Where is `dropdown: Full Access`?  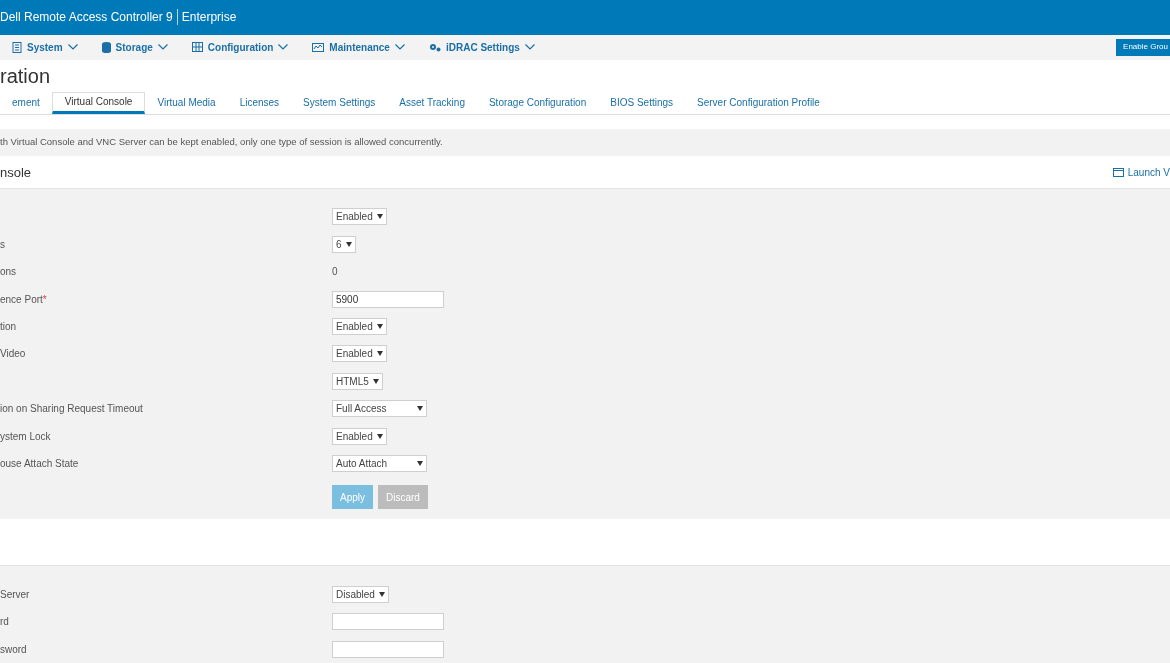
dropdown: Full Access is located at coordinates (379, 409).